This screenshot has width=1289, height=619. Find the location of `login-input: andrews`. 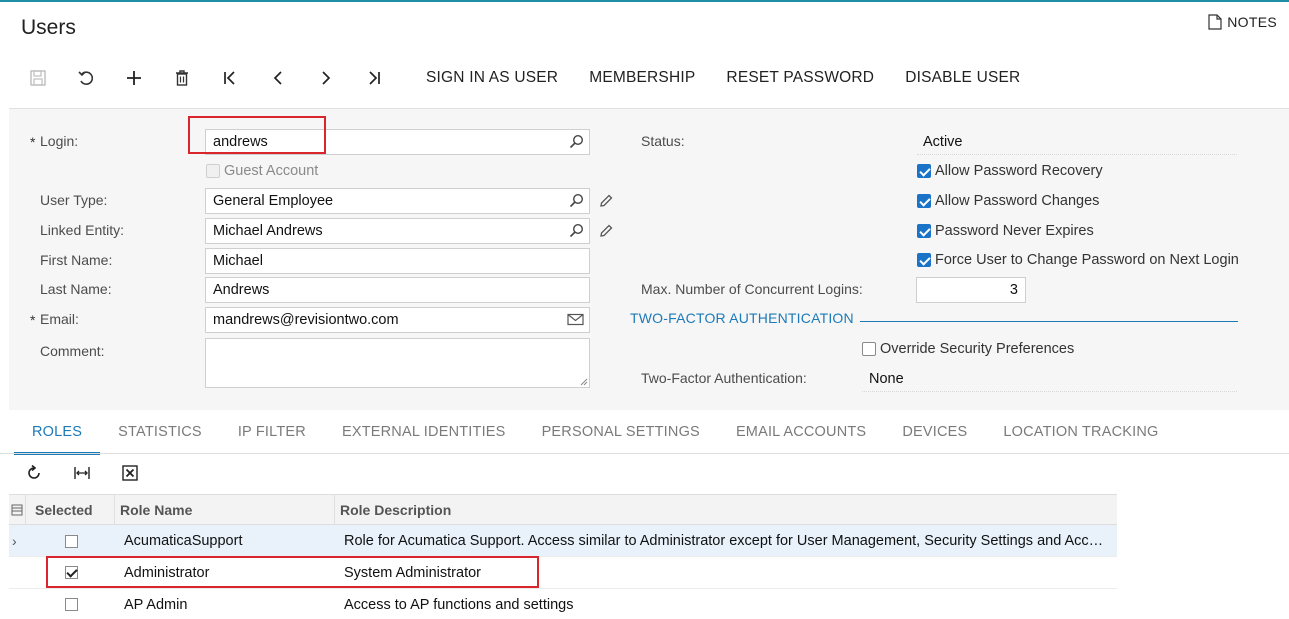

login-input: andrews is located at coordinates (397, 142).